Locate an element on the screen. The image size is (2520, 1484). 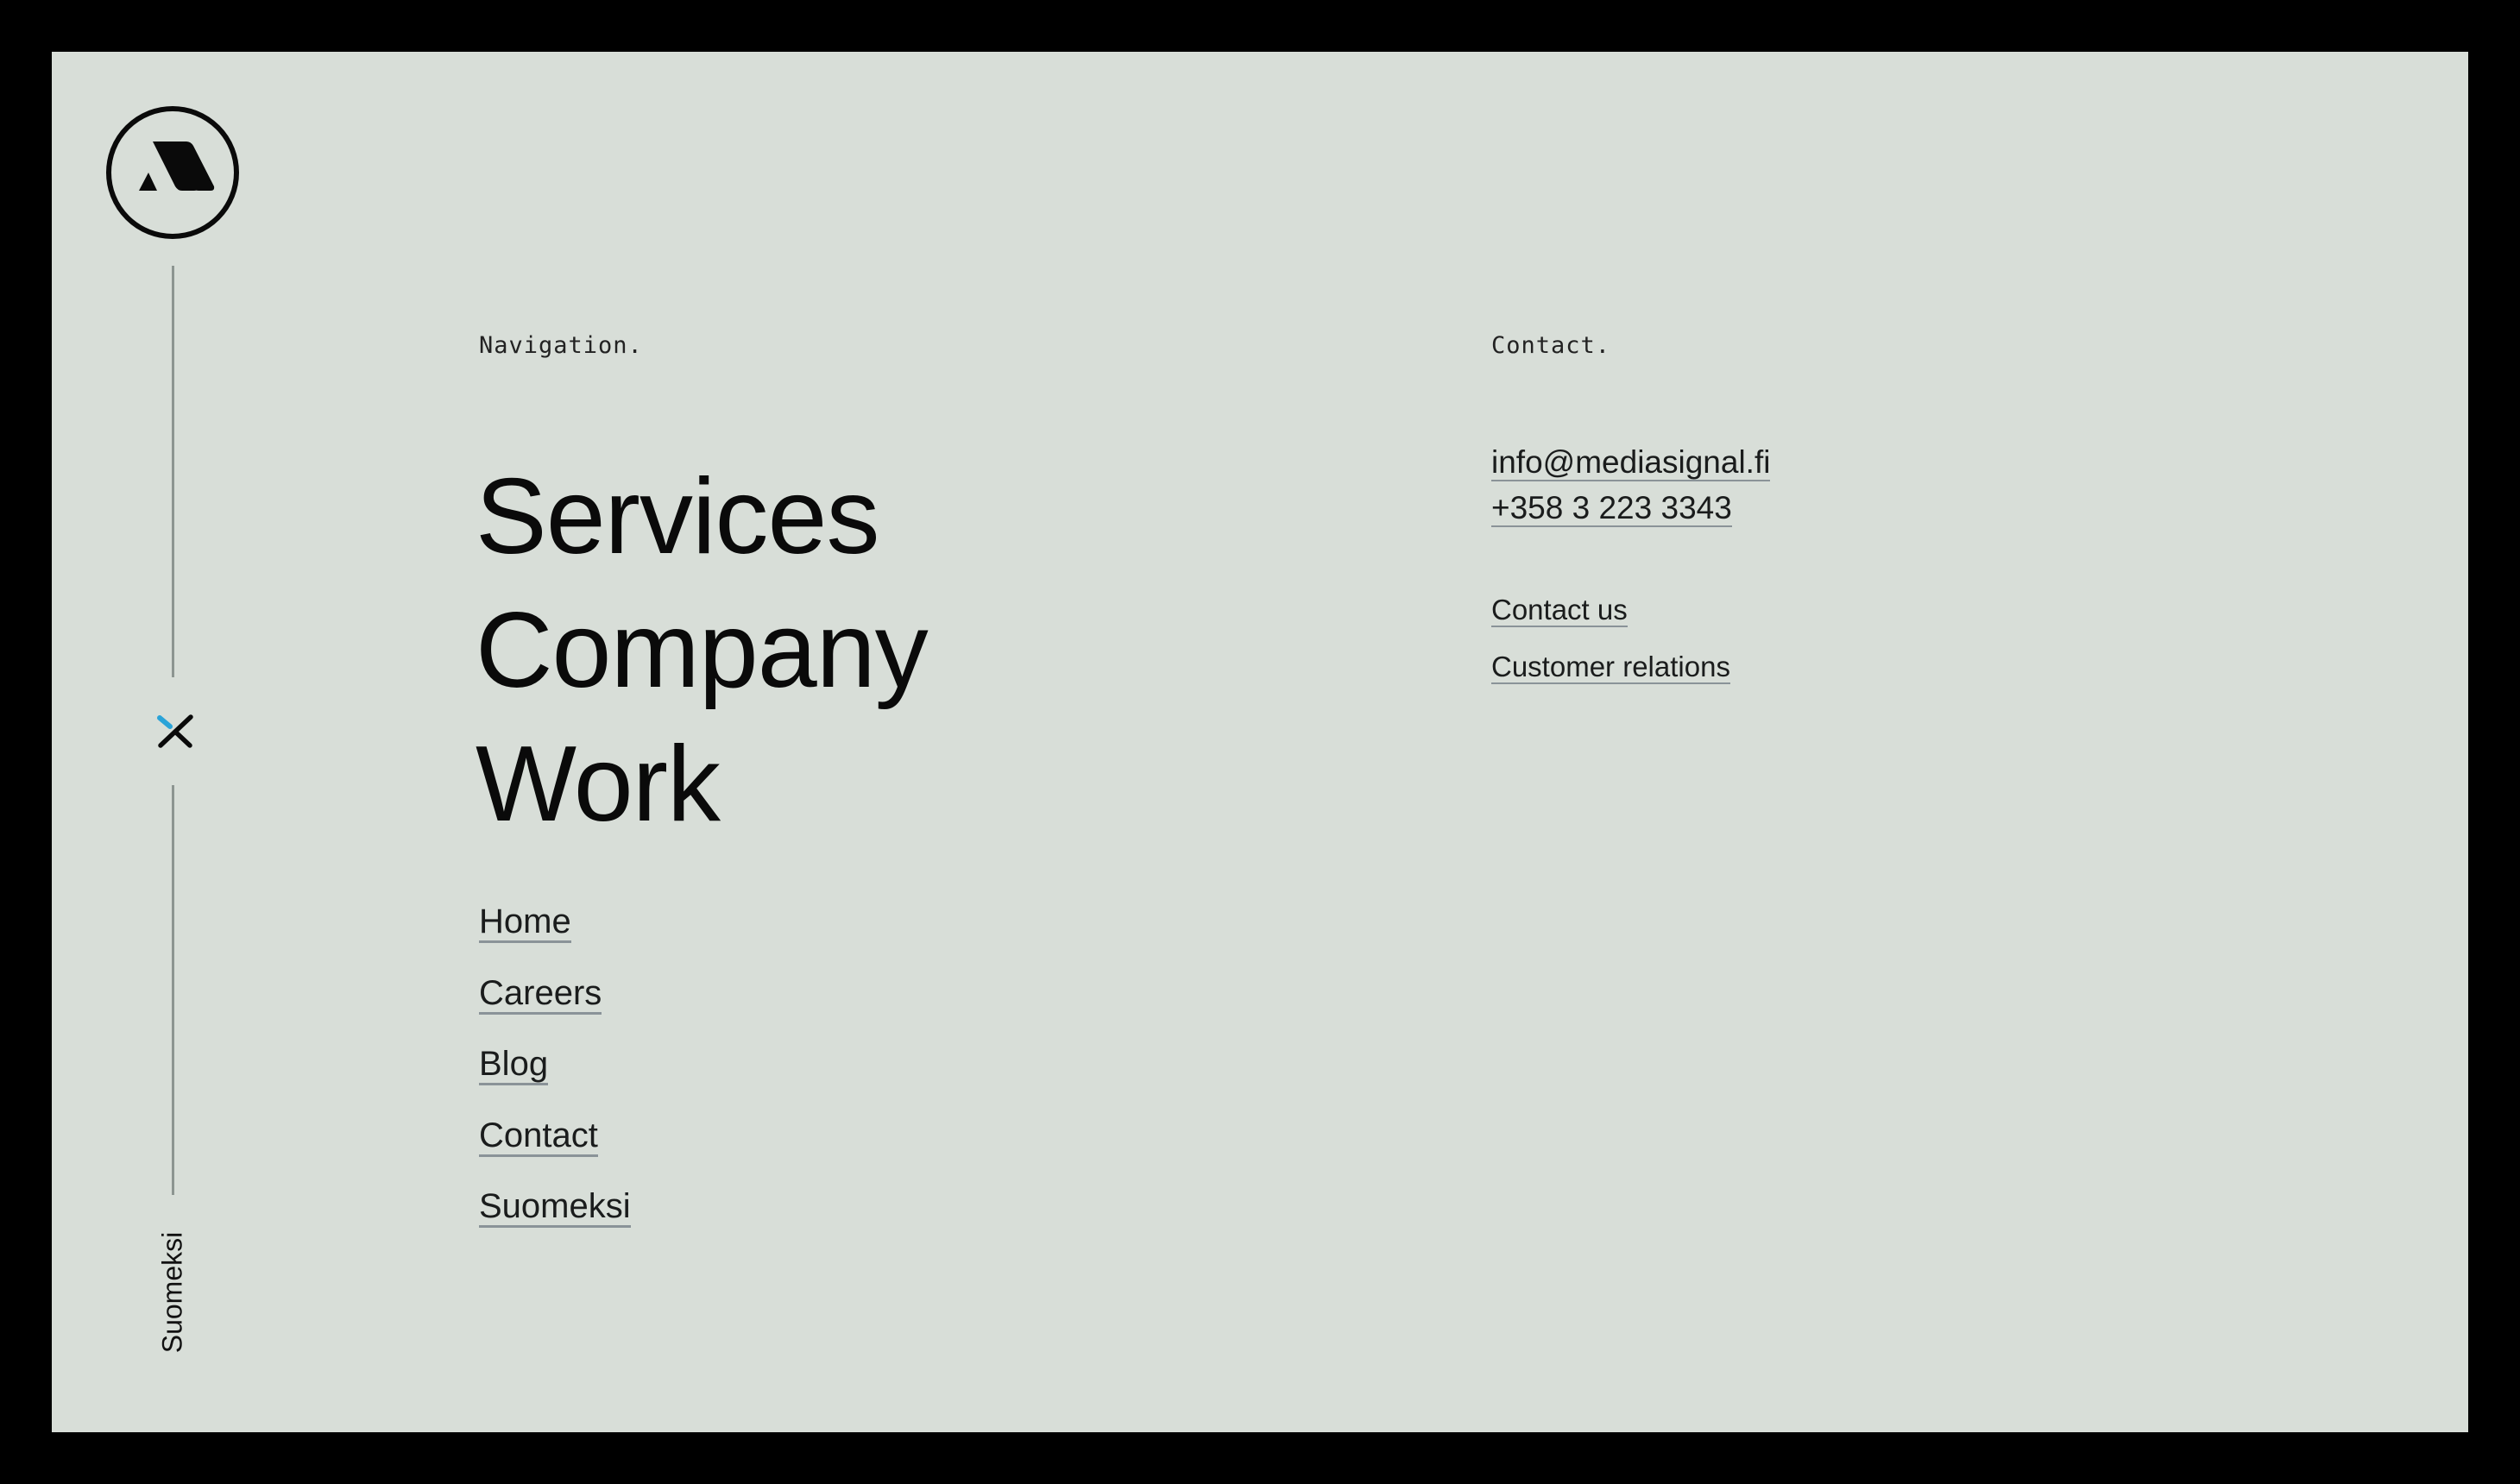
primary-nav-list: Services Company Work is located at coordinates (703, 651).